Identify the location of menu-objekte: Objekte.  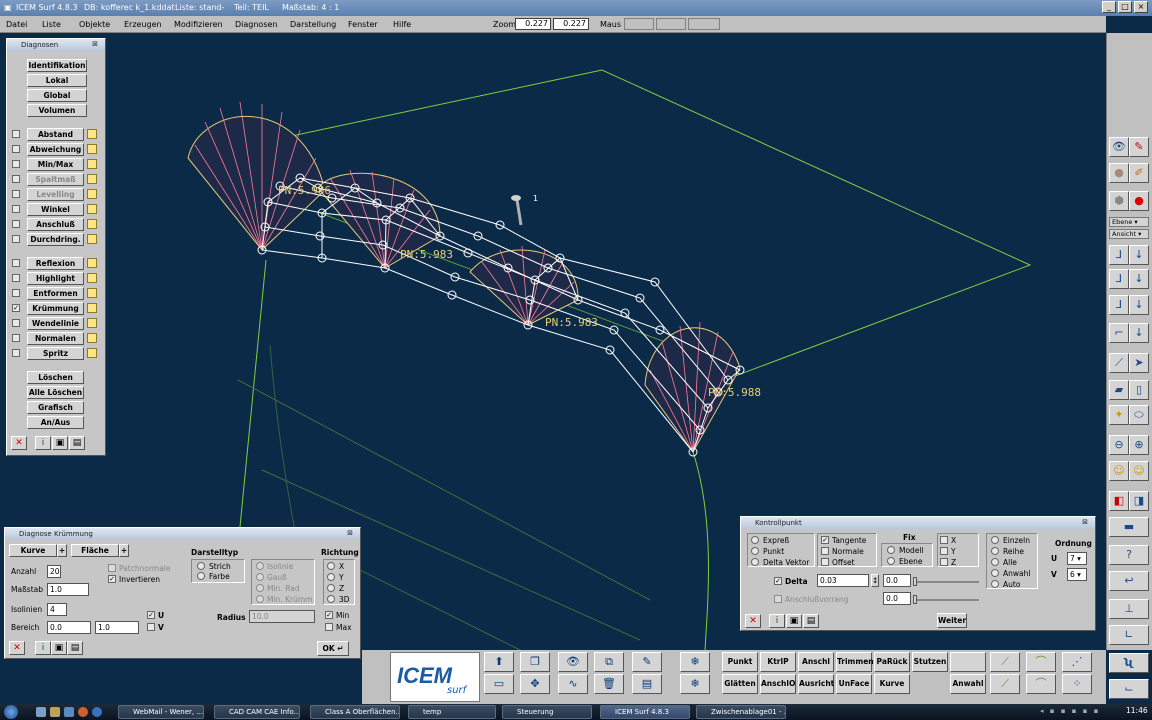
(94, 24).